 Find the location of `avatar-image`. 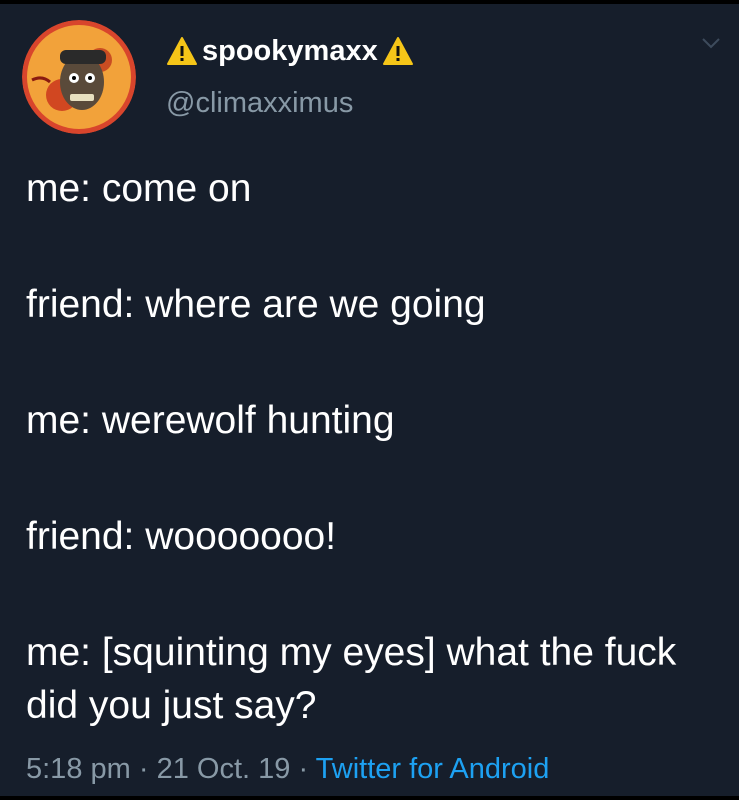

avatar-image is located at coordinates (79, 77).